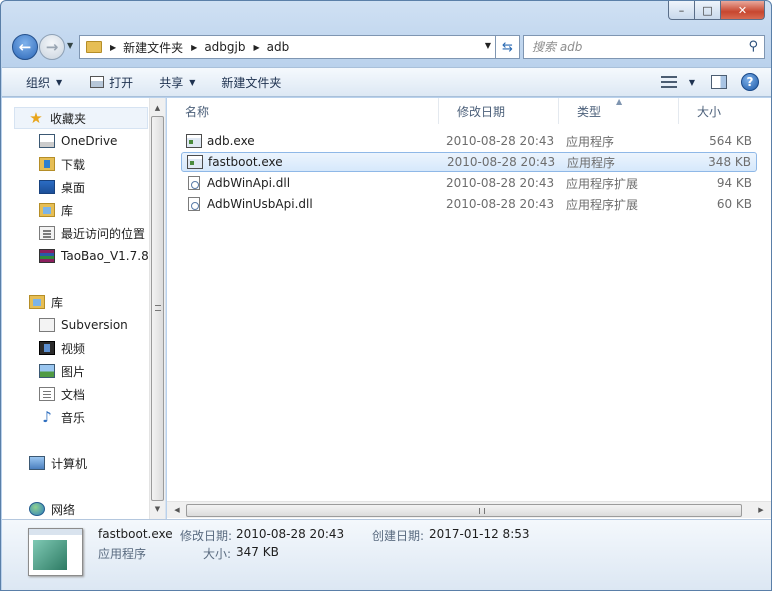  Describe the element at coordinates (37, 509) in the screenshot. I see `network-icon` at that location.